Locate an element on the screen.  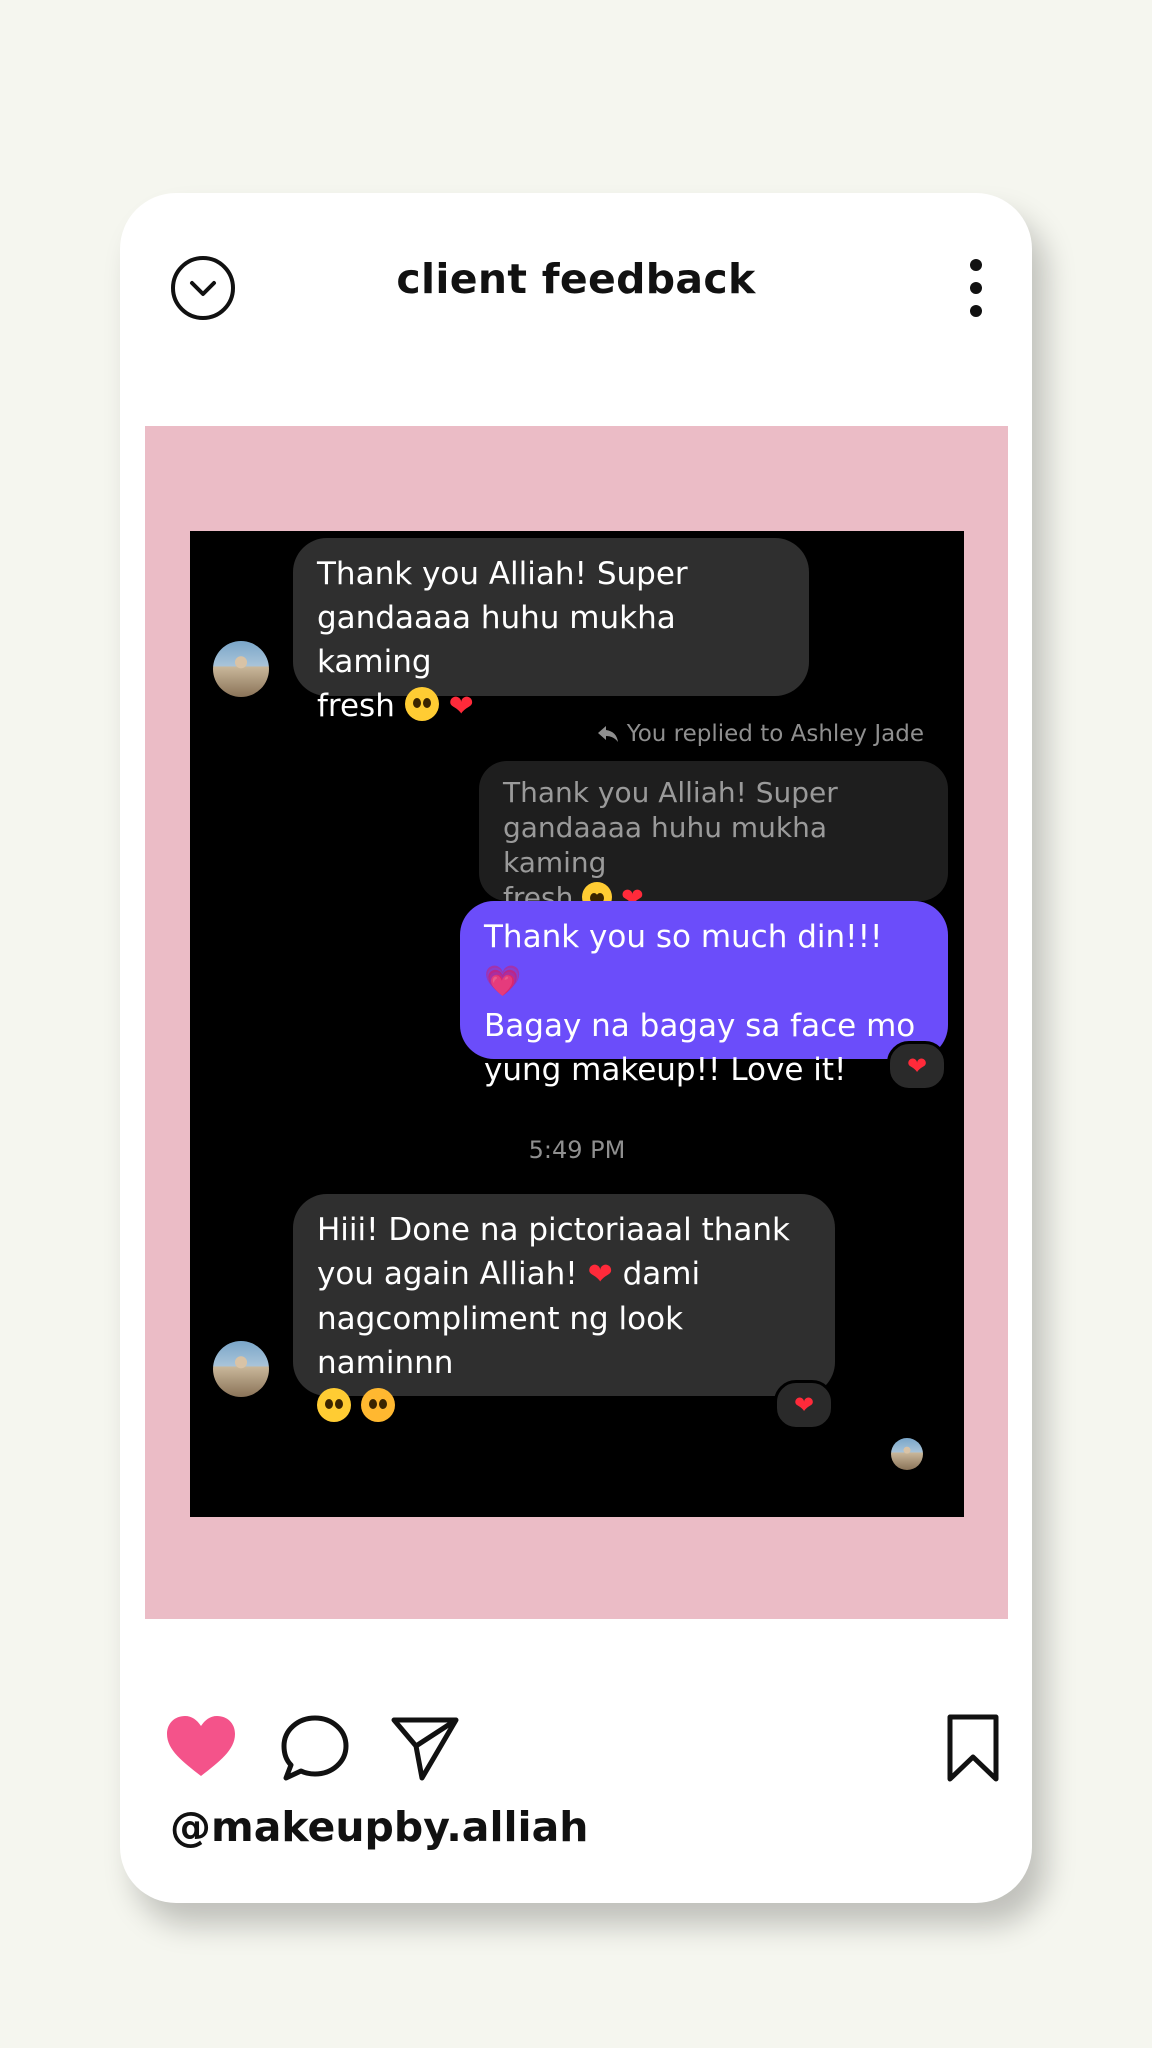
message-text: Thank you so much din!!! is located at coordinates (683, 937).